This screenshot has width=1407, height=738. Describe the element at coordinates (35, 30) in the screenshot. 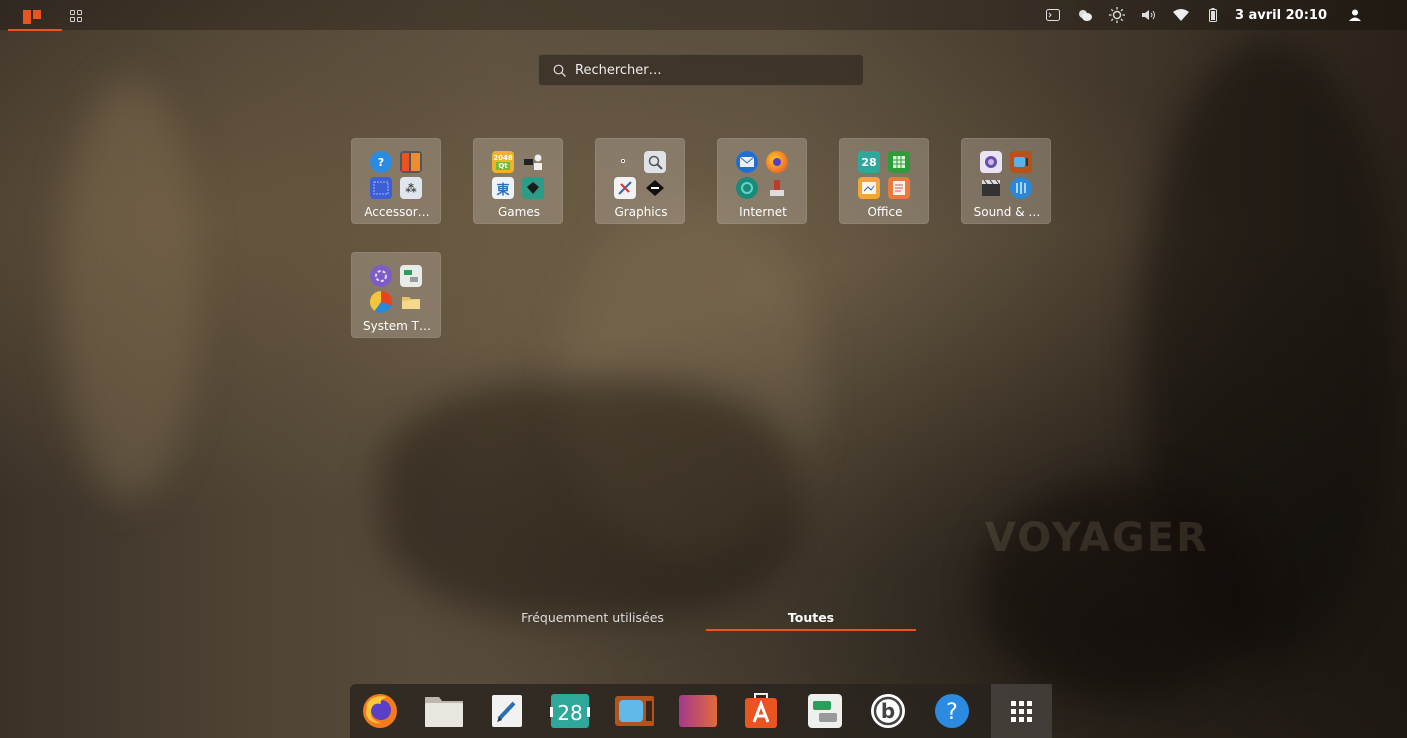

I see `activities-underline` at that location.